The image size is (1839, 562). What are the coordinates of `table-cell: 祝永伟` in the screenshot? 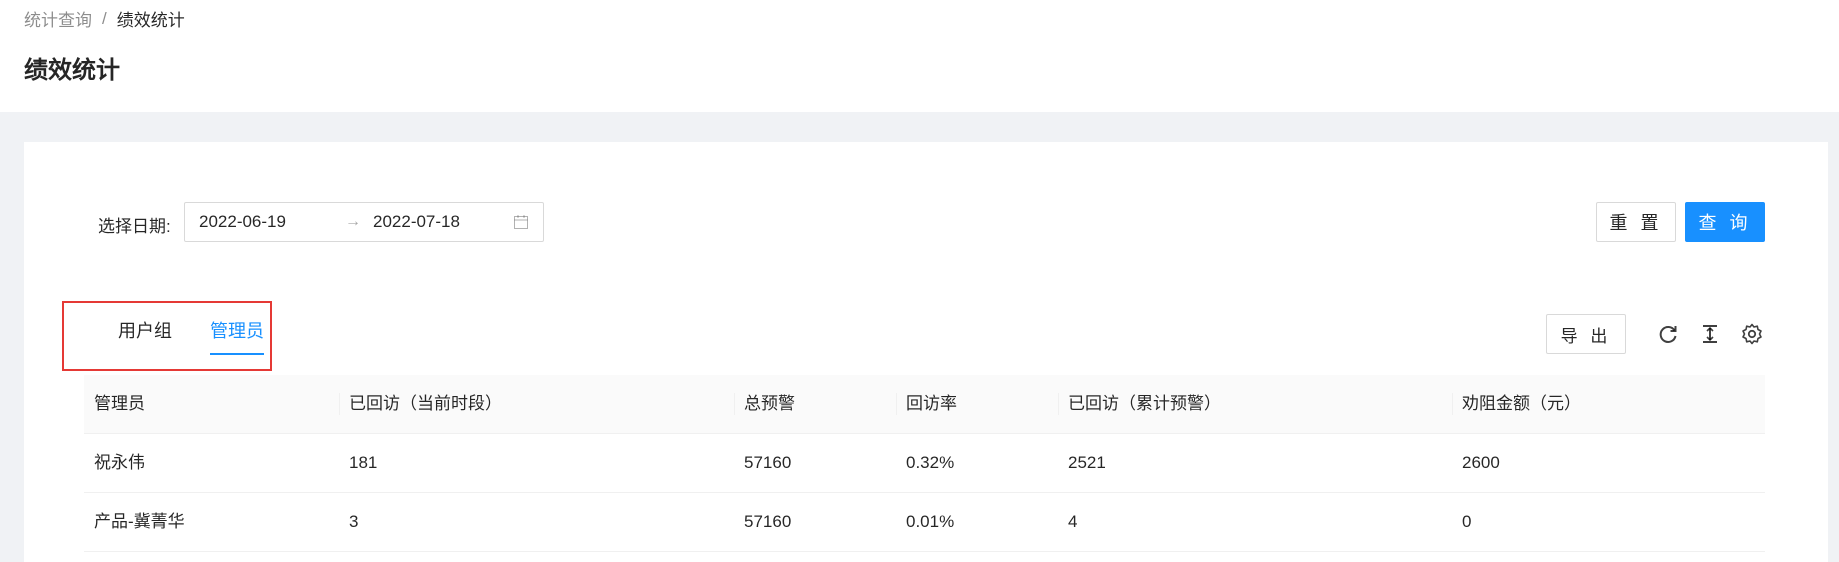 It's located at (119, 462).